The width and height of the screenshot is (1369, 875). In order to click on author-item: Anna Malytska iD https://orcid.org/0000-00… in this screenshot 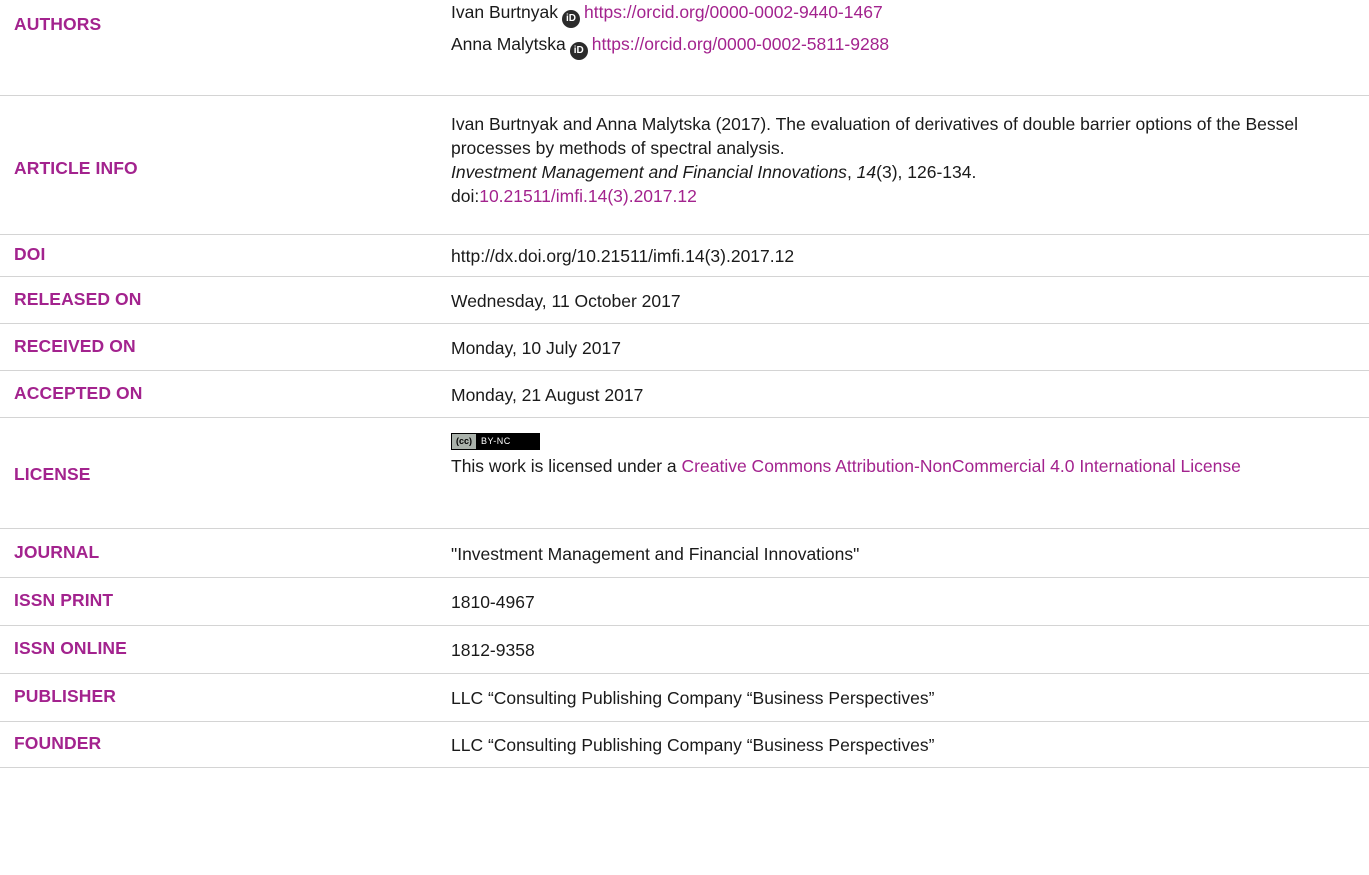, I will do `click(907, 45)`.